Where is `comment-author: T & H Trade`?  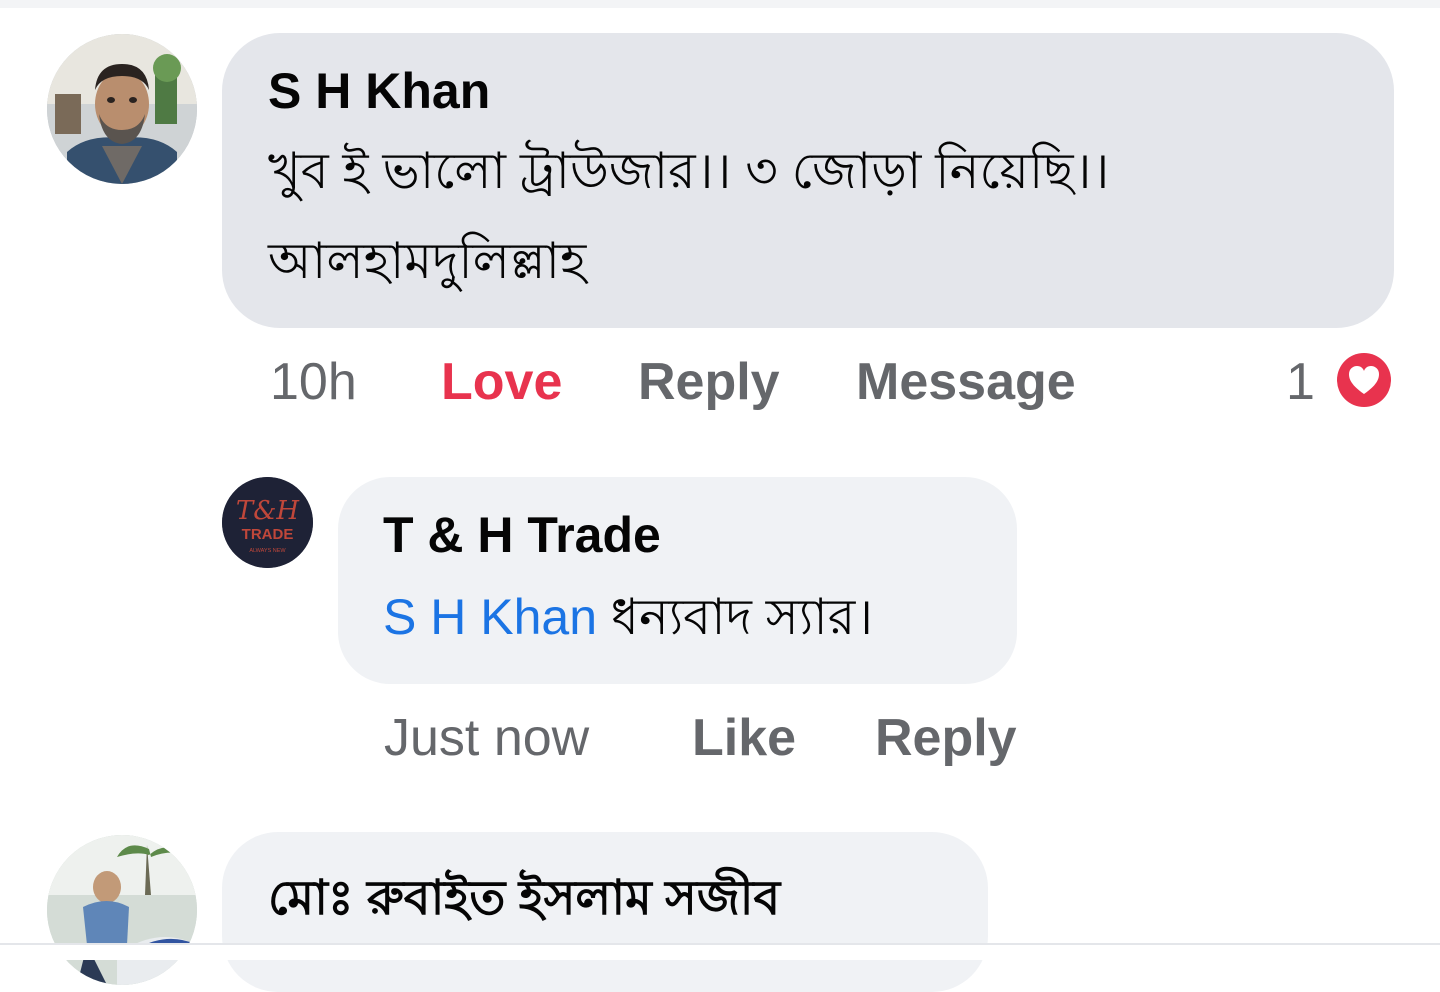 comment-author: T & H Trade is located at coordinates (522, 535).